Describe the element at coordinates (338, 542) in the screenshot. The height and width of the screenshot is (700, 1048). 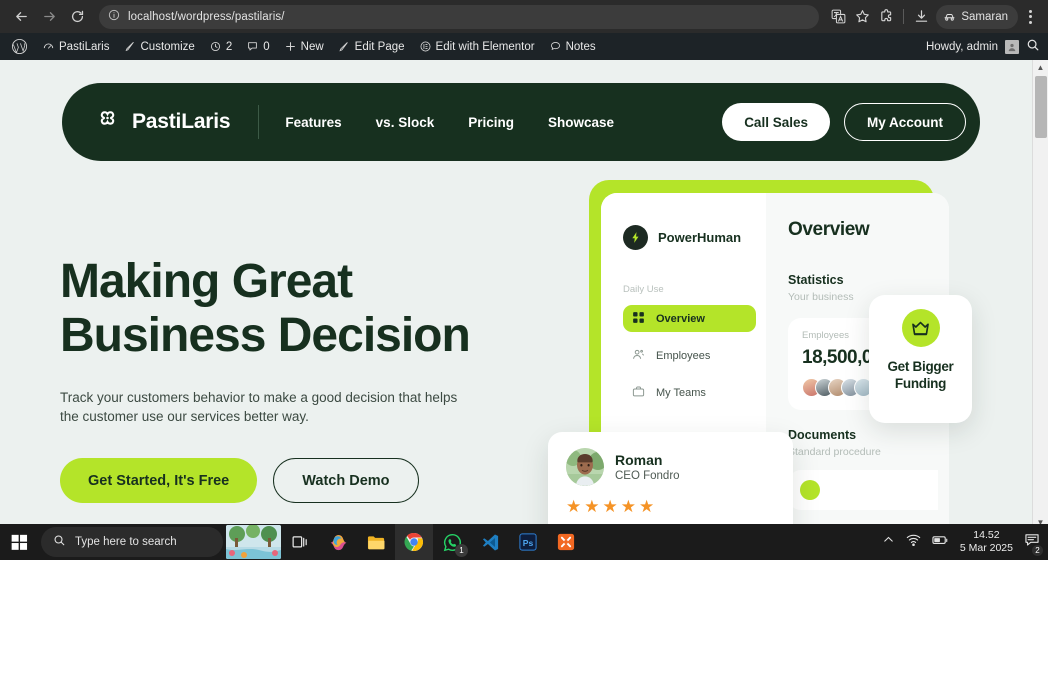
I see `copilot-icon` at that location.